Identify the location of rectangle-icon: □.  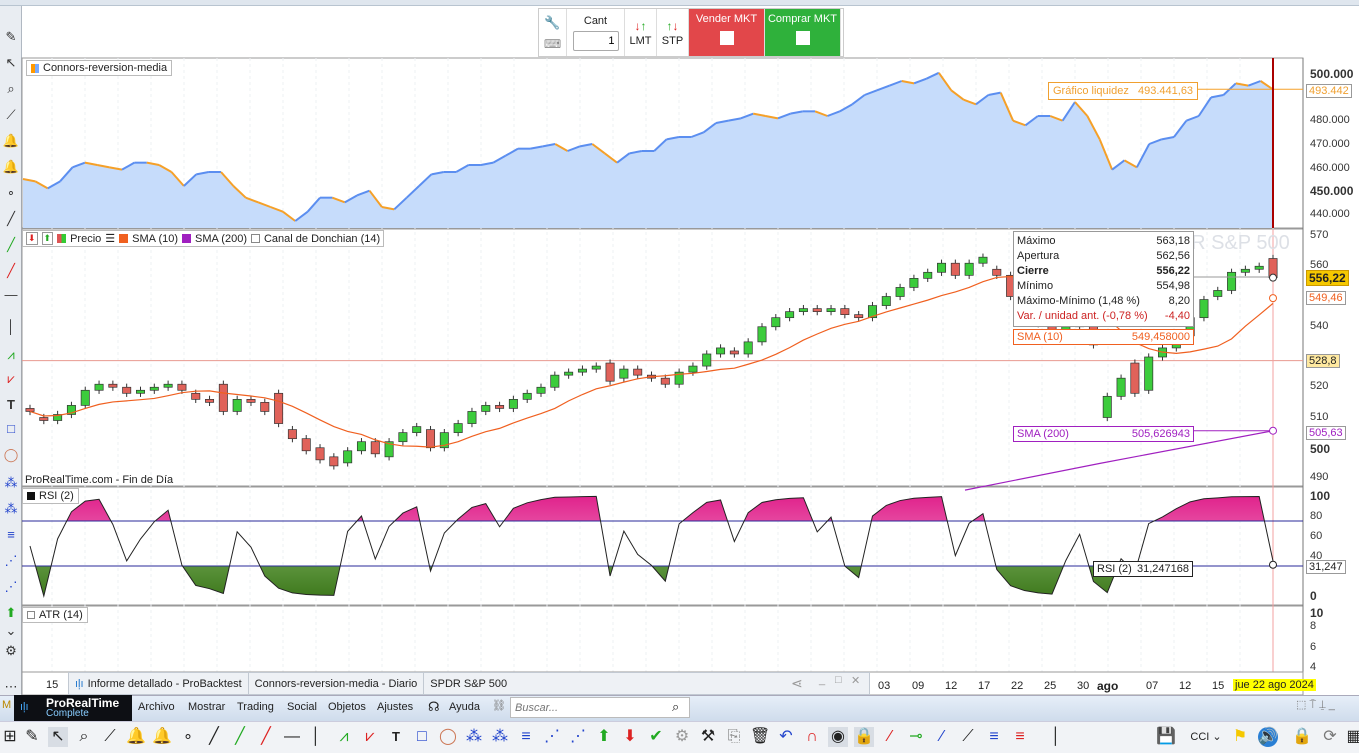
(422, 737).